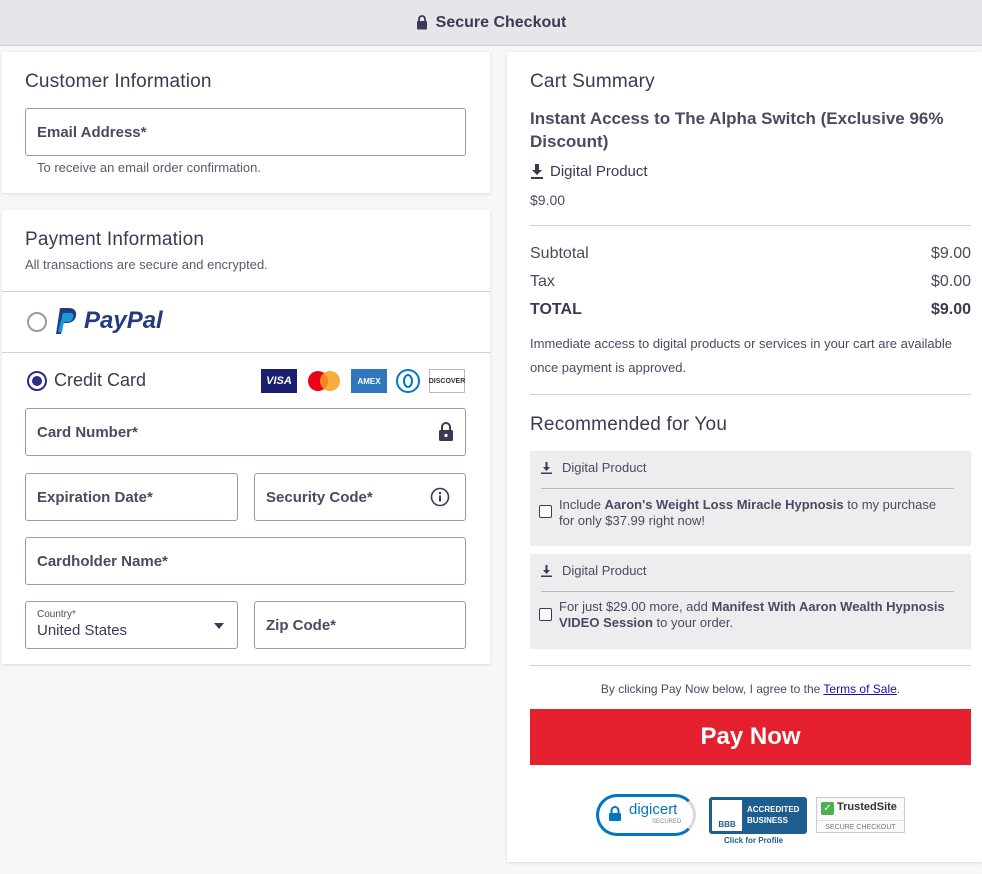 The width and height of the screenshot is (982, 874). Describe the element at coordinates (149, 167) in the screenshot. I see `email-hint: To receive an email order confirmation.` at that location.